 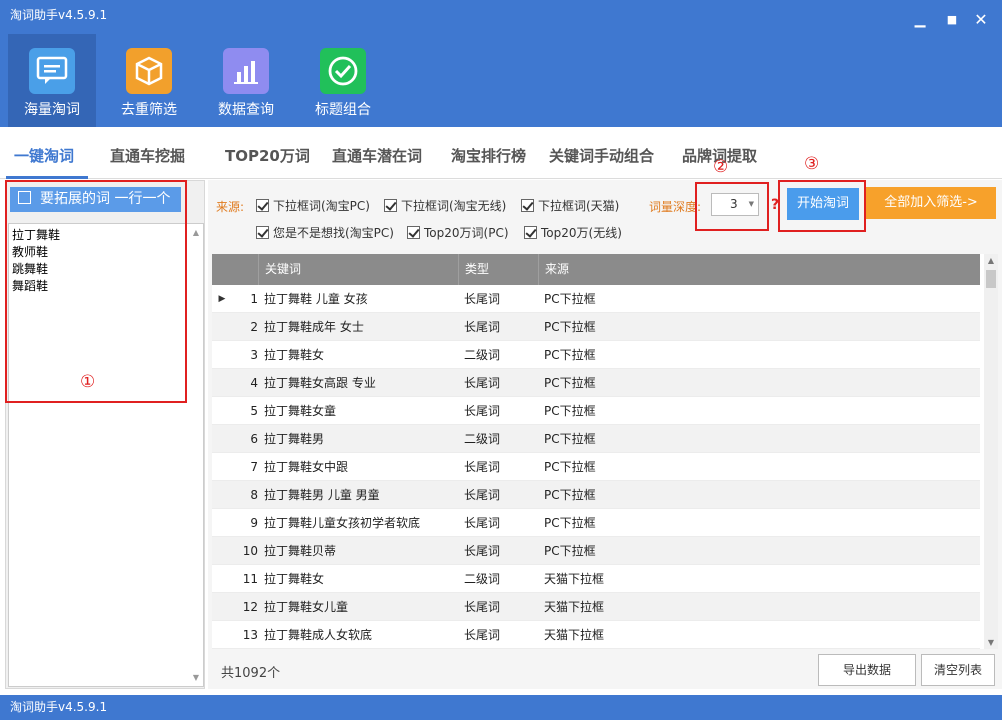 I want to click on keyword-cell: 拉丁舞鞋成人女软底, so click(x=318, y=635).